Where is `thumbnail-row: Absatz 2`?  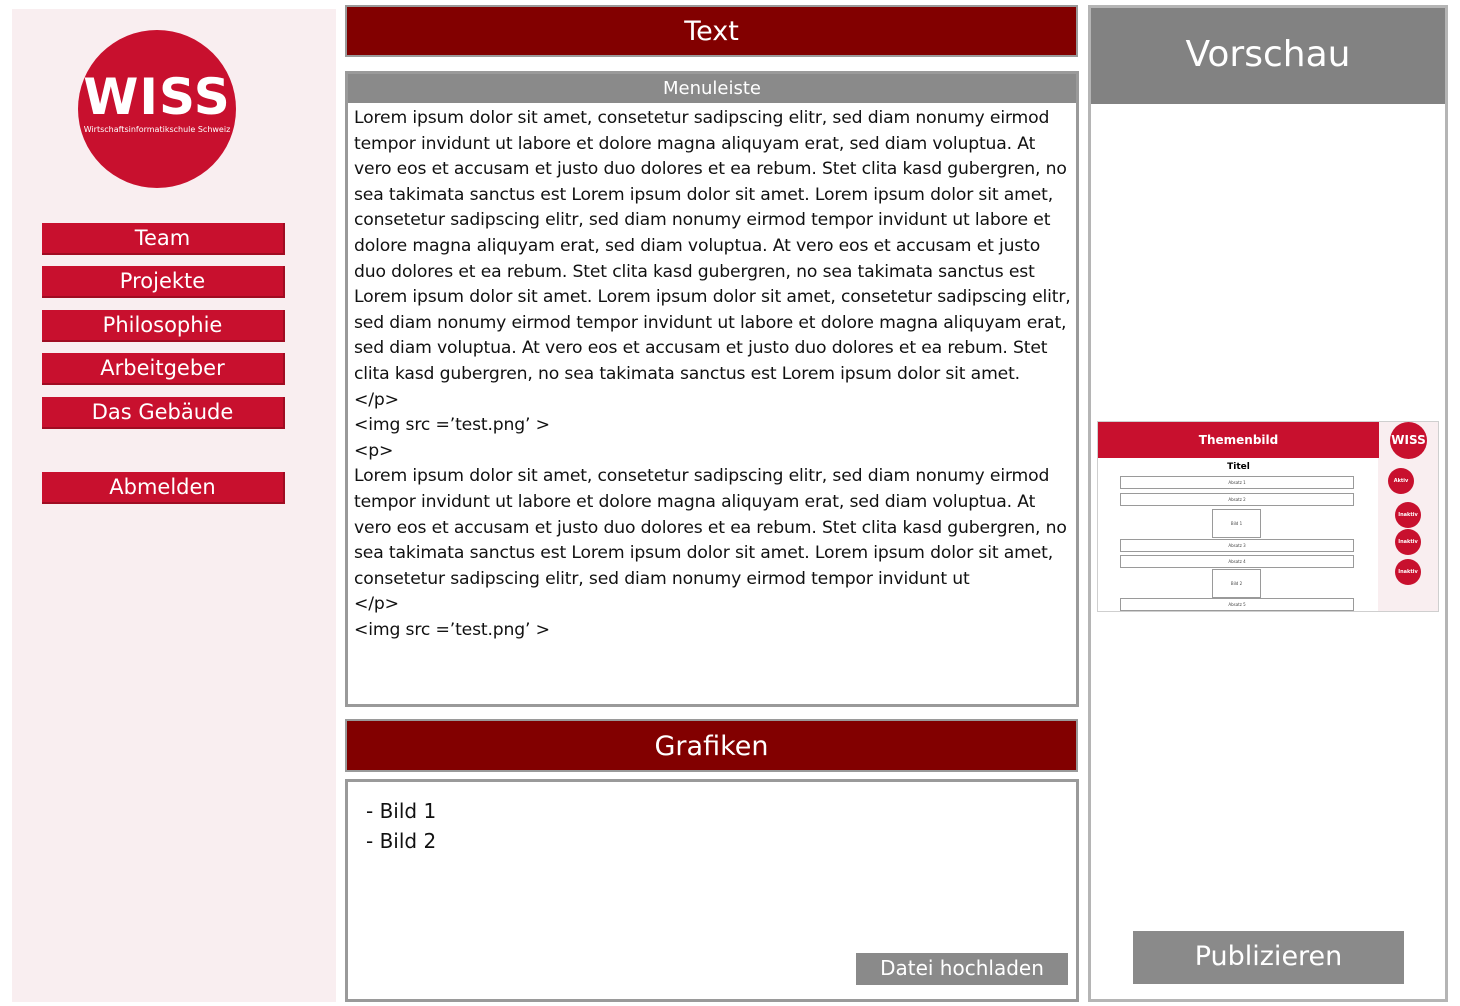 thumbnail-row: Absatz 2 is located at coordinates (1237, 499).